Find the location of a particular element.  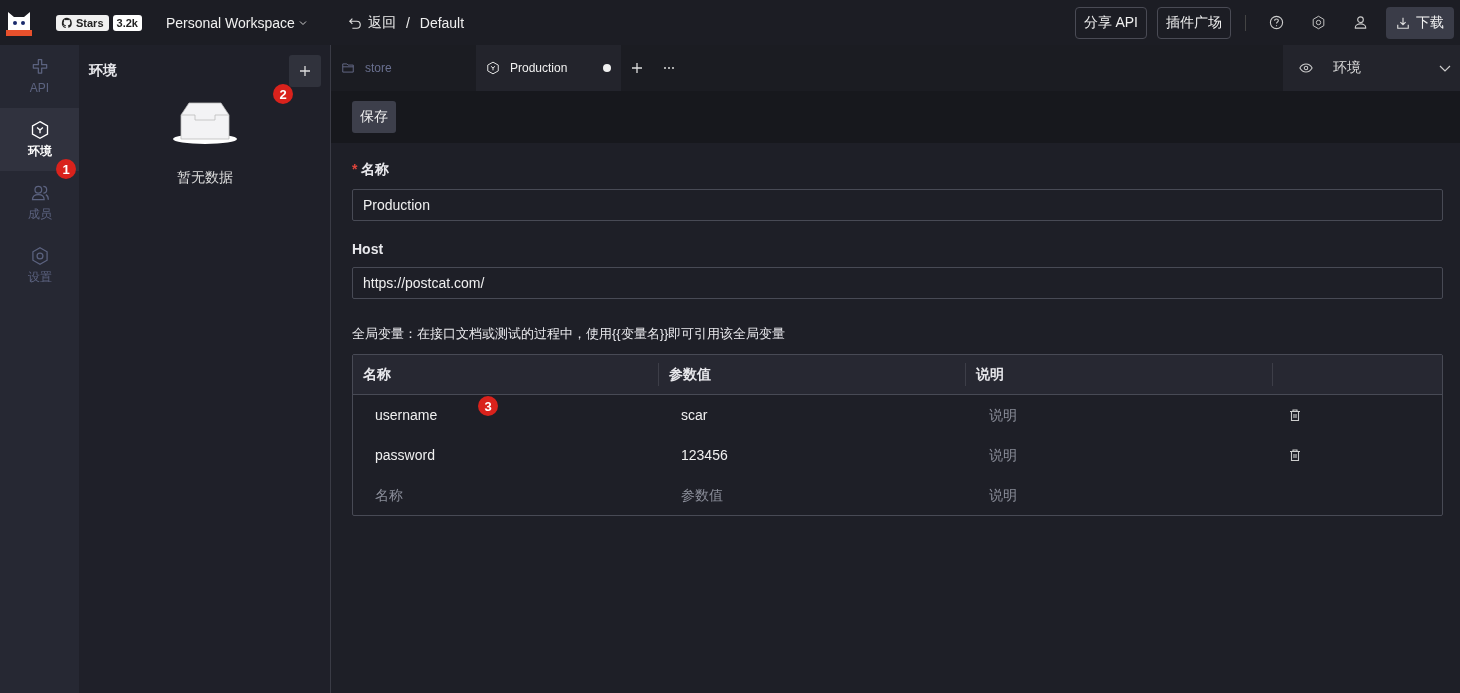

tab: Production is located at coordinates (548, 68).